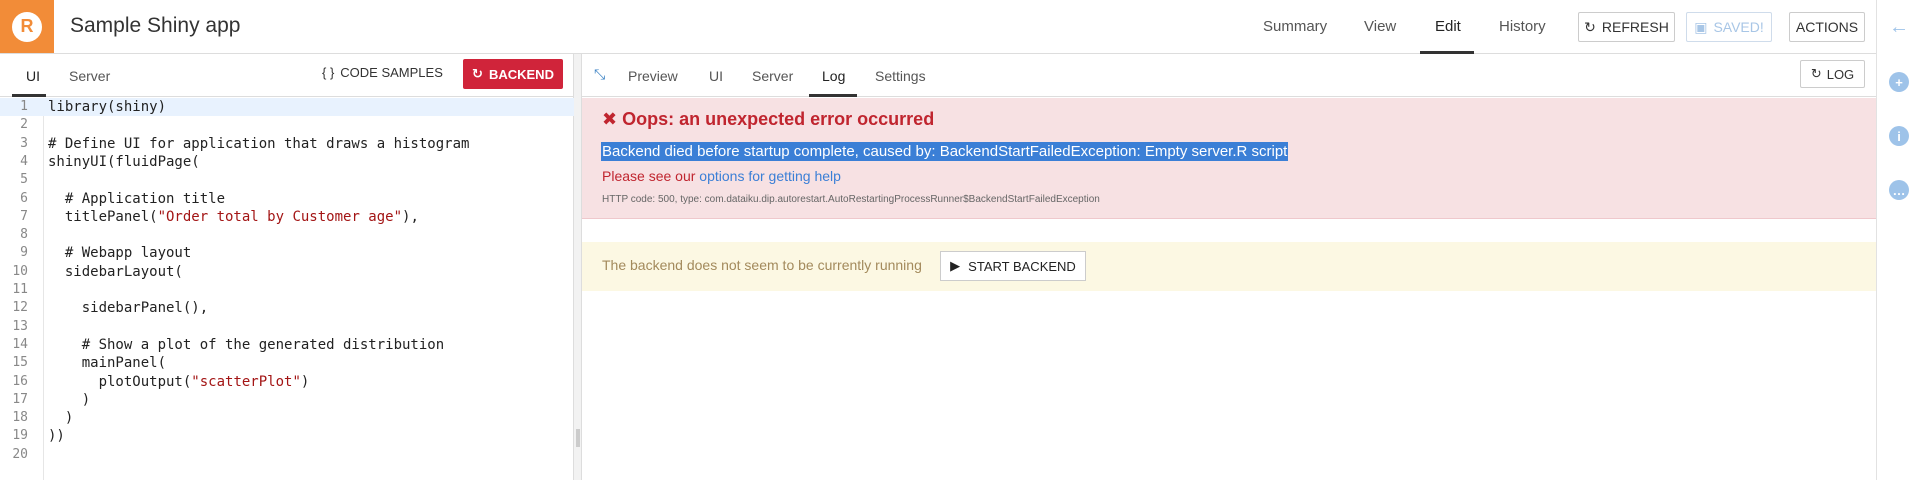 The image size is (1920, 480). I want to click on save-icon: ▣, so click(1701, 26).